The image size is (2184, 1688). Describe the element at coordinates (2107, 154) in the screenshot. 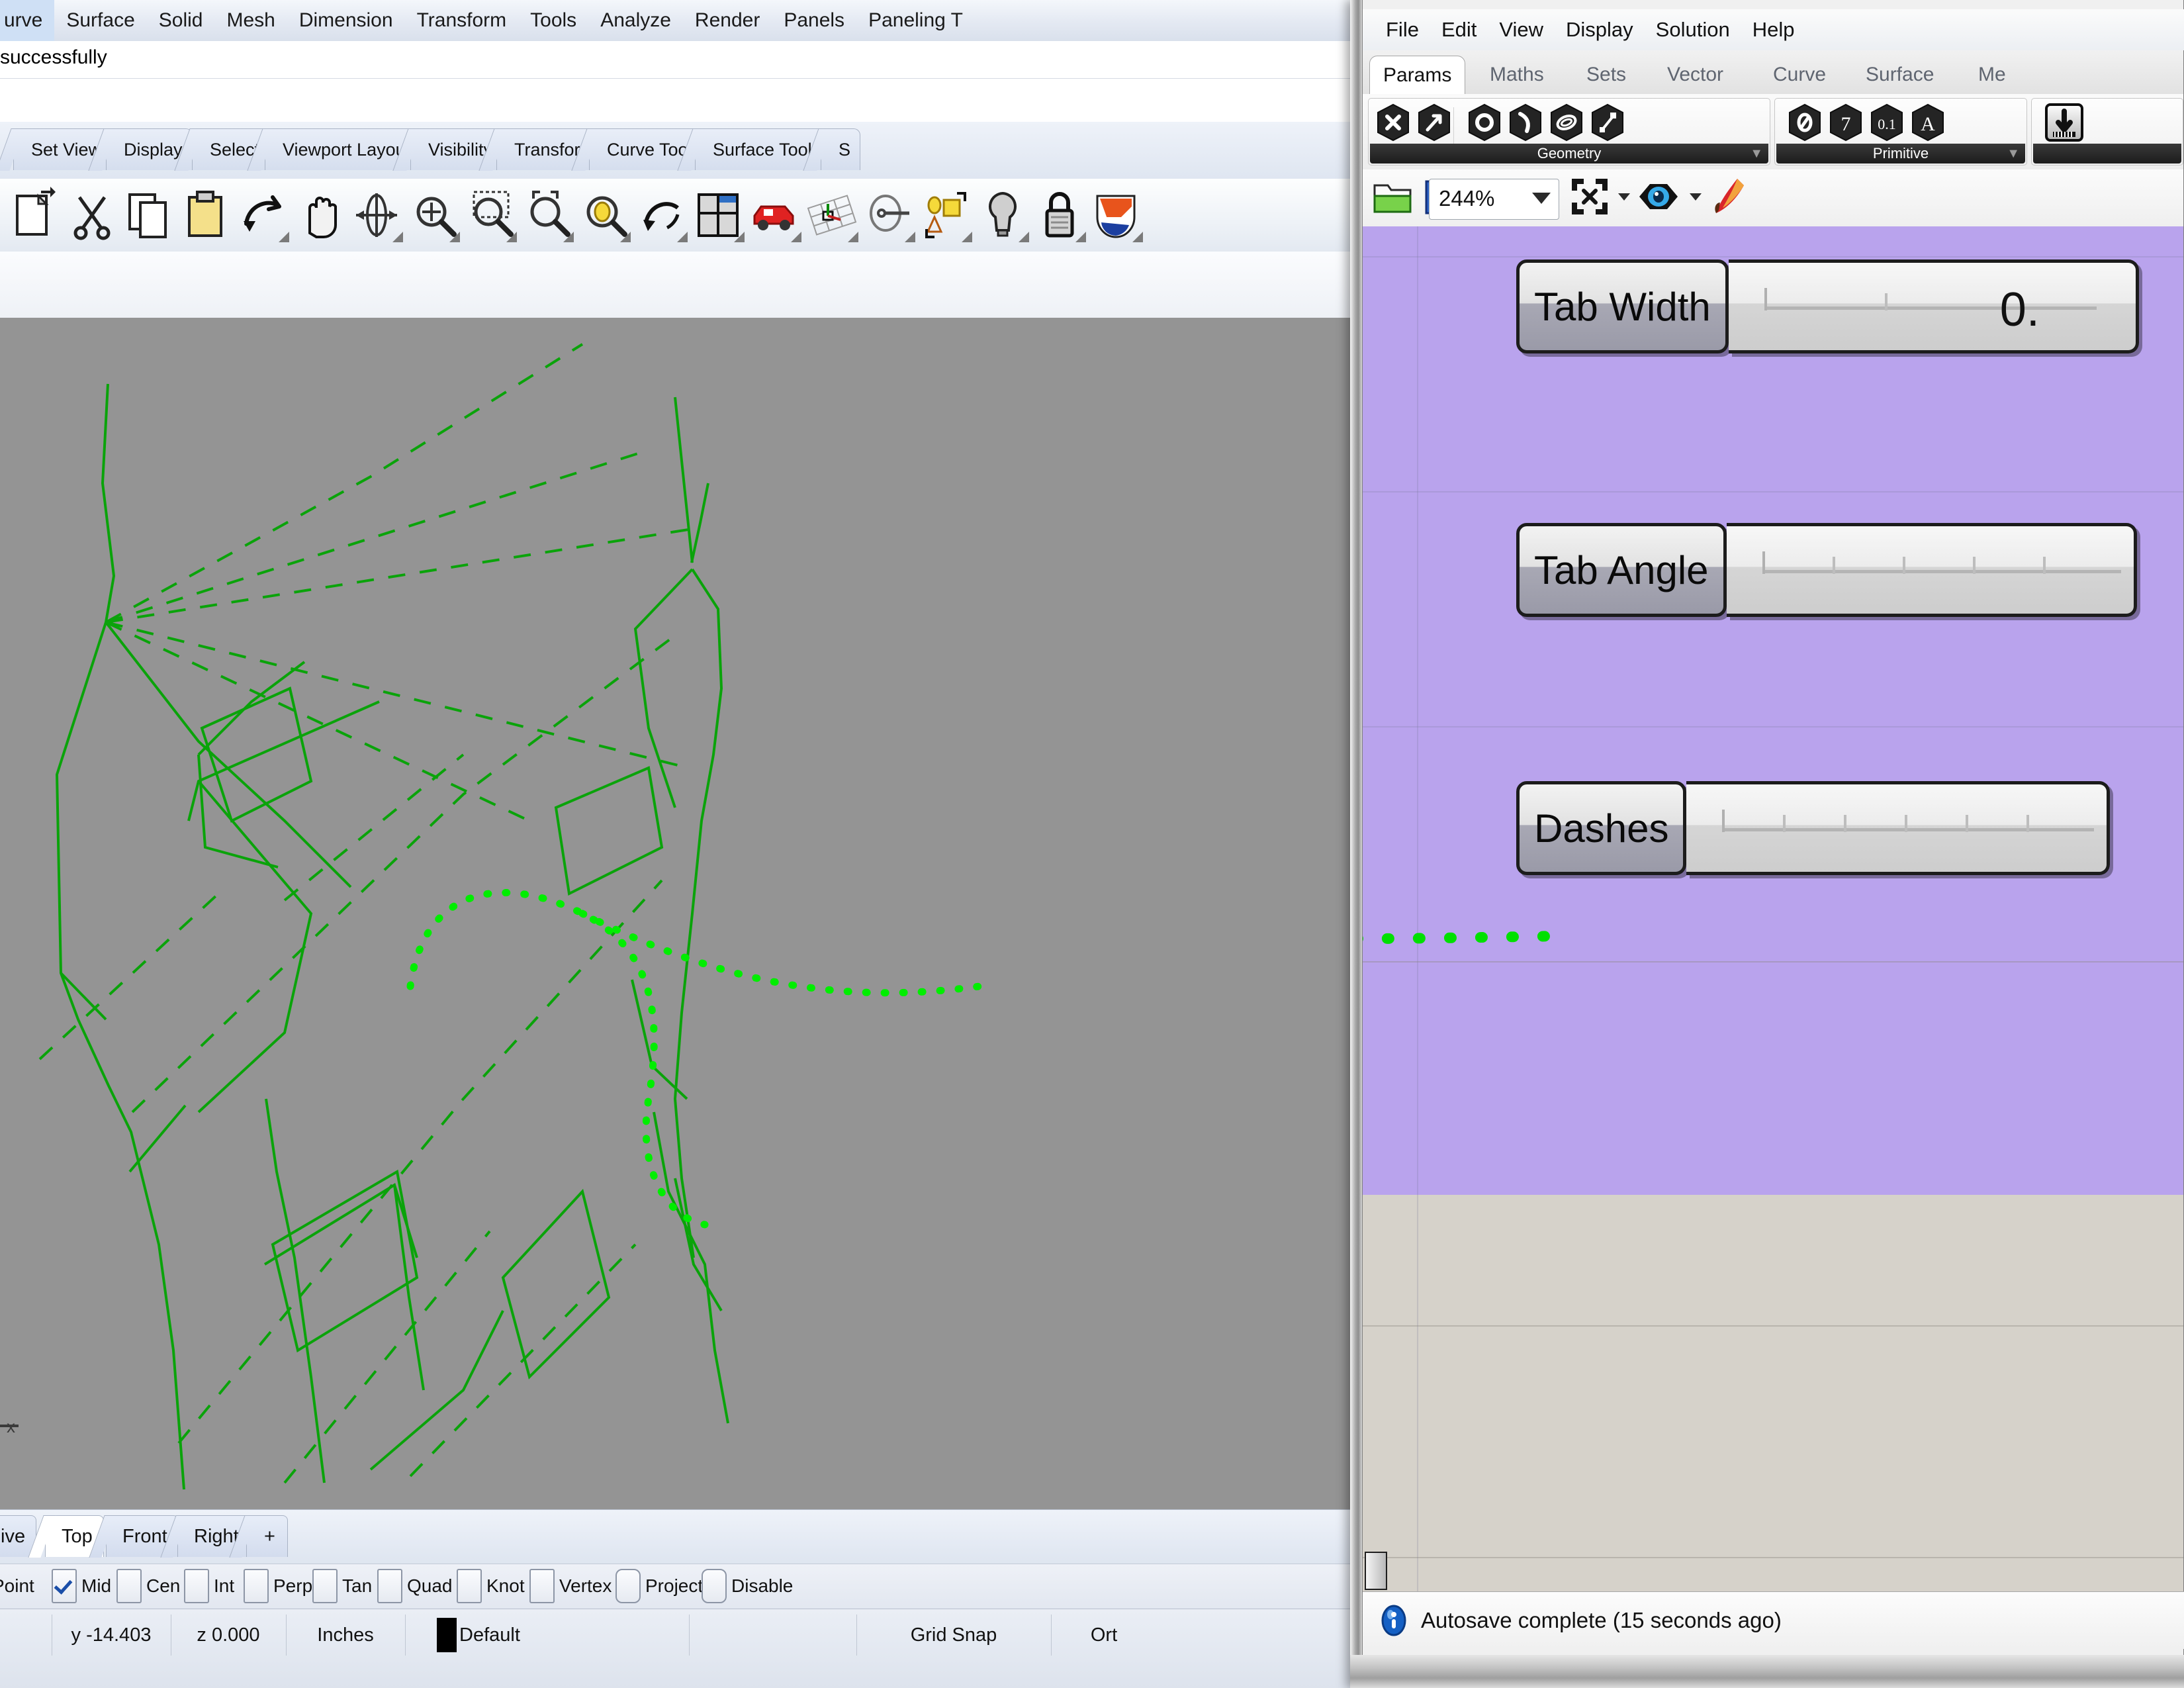

I see `ribbon-group-input-caption` at that location.